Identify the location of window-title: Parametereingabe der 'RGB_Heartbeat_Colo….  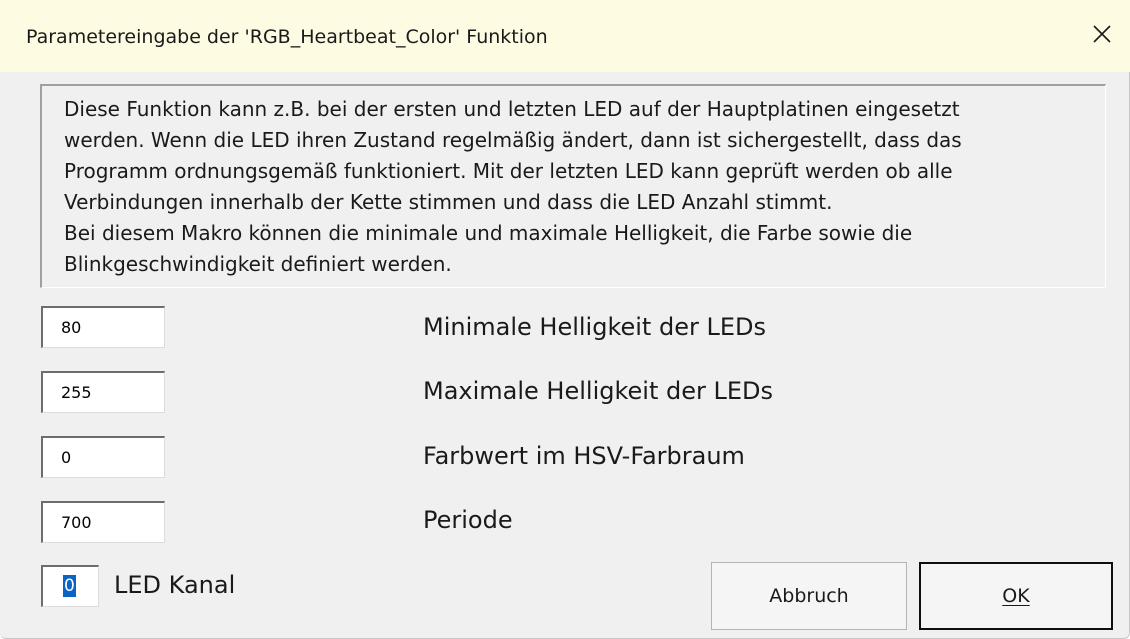
(287, 37).